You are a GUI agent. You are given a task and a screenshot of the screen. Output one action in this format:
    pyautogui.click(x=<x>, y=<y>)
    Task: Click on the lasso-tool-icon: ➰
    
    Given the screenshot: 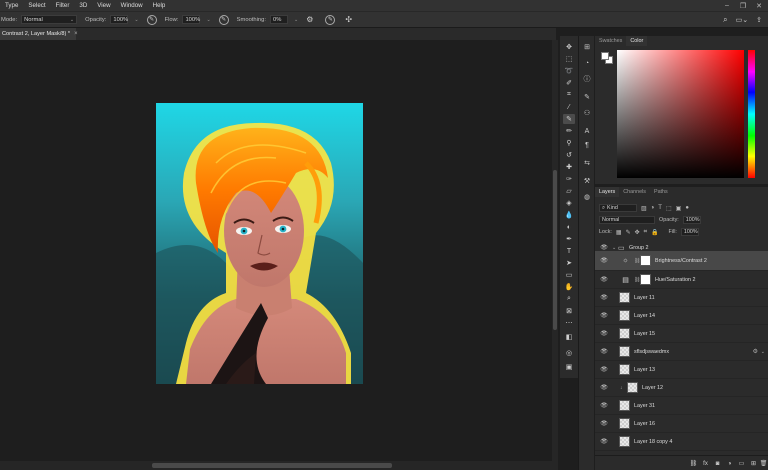 What is the action you would take?
    pyautogui.click(x=569, y=71)
    